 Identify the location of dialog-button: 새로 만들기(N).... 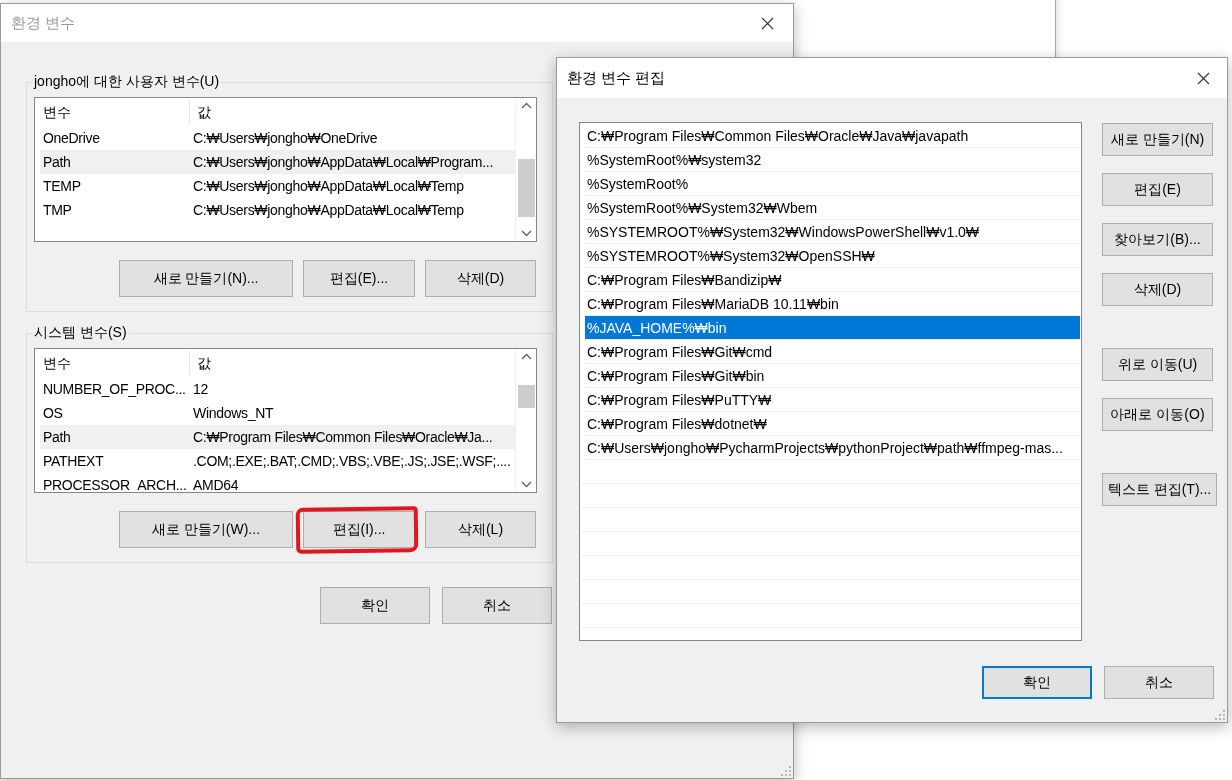
(206, 278).